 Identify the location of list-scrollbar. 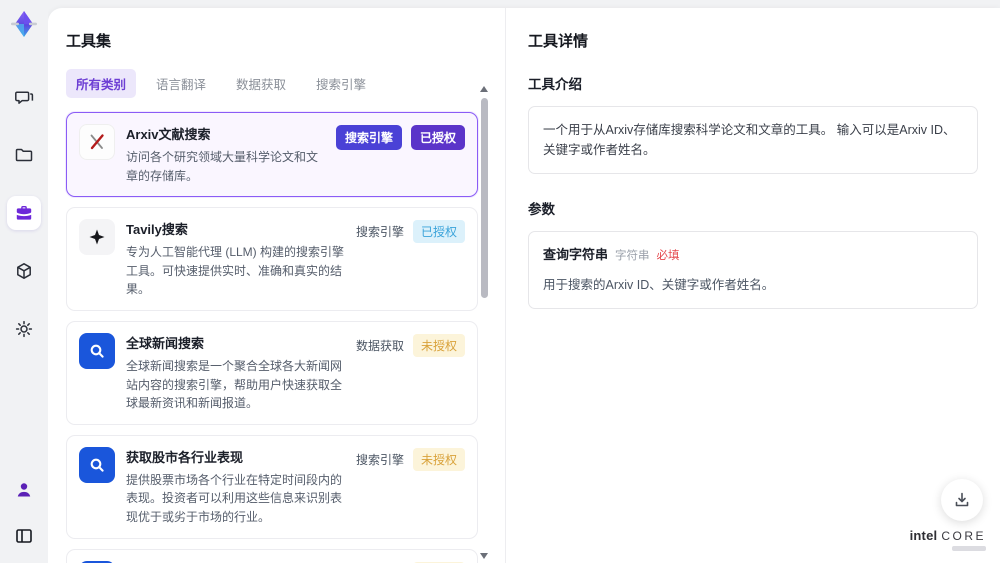
(484, 322).